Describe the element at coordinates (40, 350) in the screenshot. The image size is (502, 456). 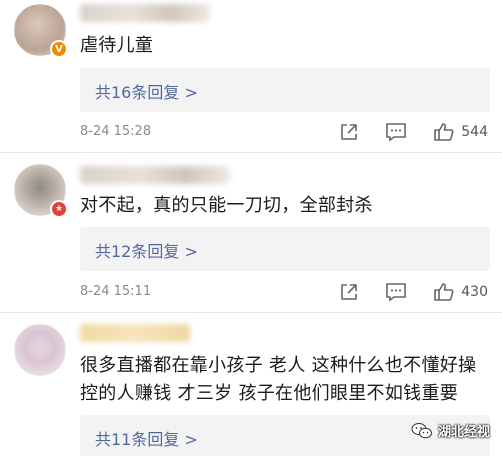
I see `avatar` at that location.